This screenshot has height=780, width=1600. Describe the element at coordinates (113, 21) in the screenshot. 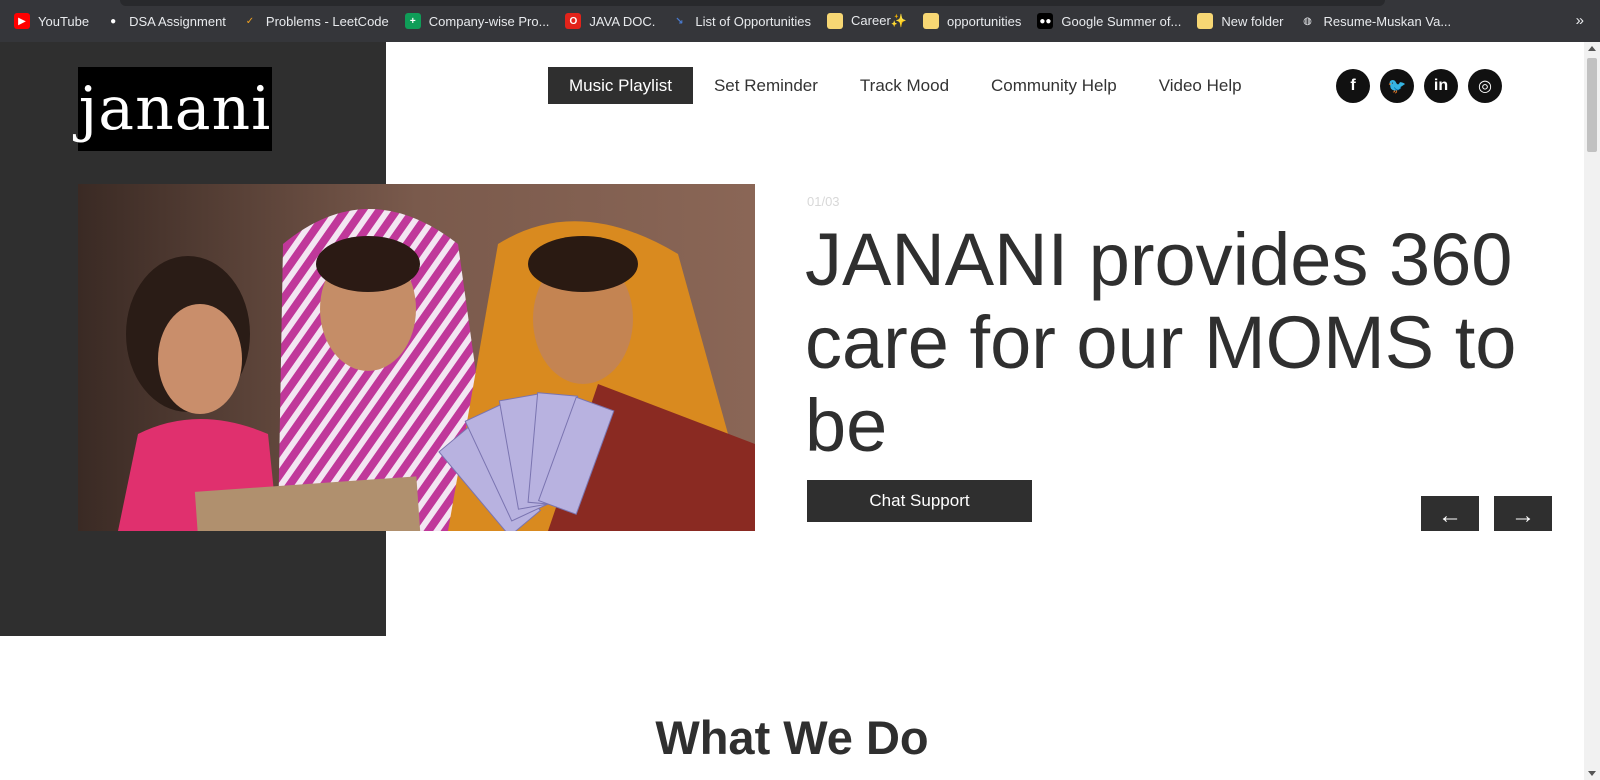

I see `github-icon: ●` at that location.